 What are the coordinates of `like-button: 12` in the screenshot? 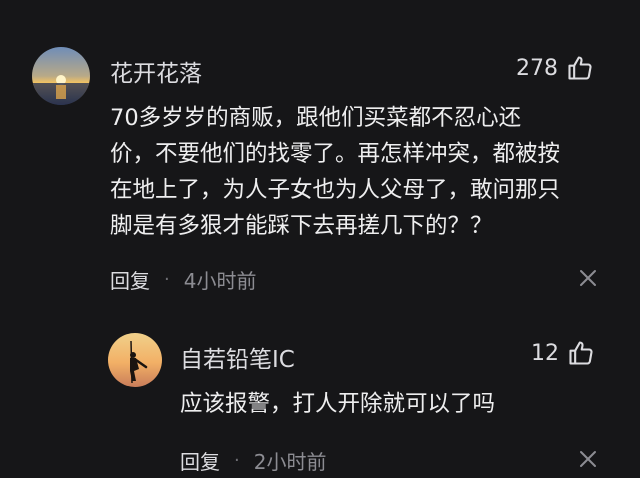 It's located at (563, 353).